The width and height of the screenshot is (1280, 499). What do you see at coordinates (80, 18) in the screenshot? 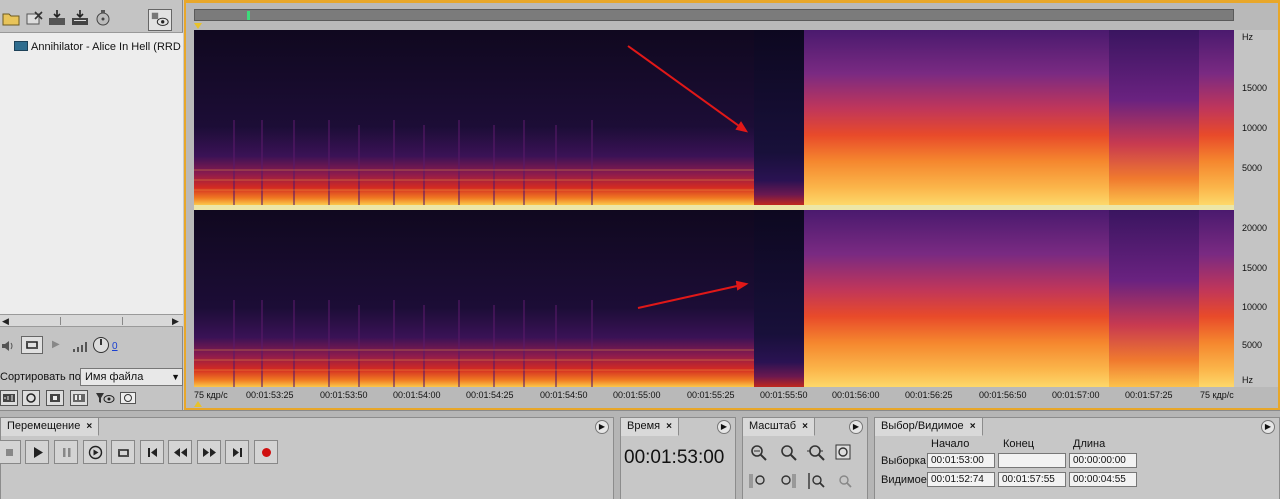
I see `insert-multitrack-icon` at bounding box center [80, 18].